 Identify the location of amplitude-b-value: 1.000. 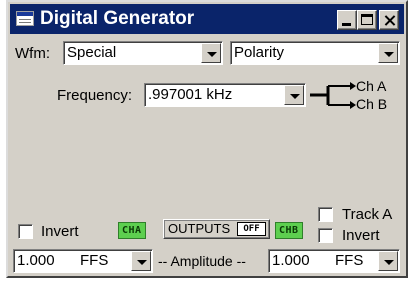
(291, 260).